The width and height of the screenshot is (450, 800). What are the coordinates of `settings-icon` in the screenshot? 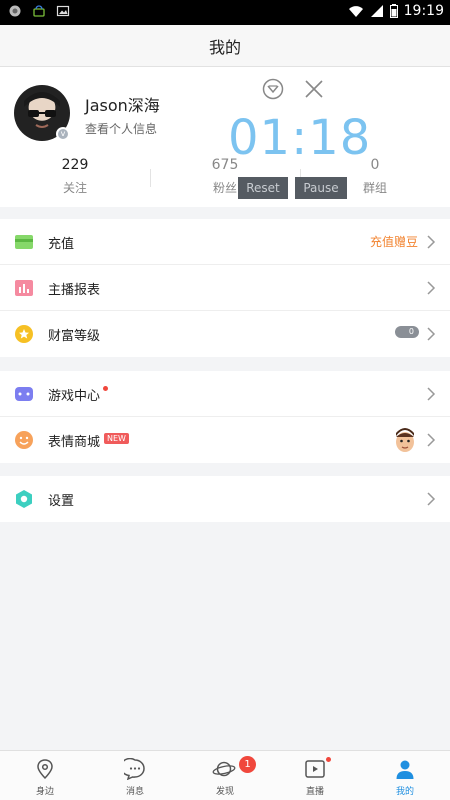 It's located at (24, 499).